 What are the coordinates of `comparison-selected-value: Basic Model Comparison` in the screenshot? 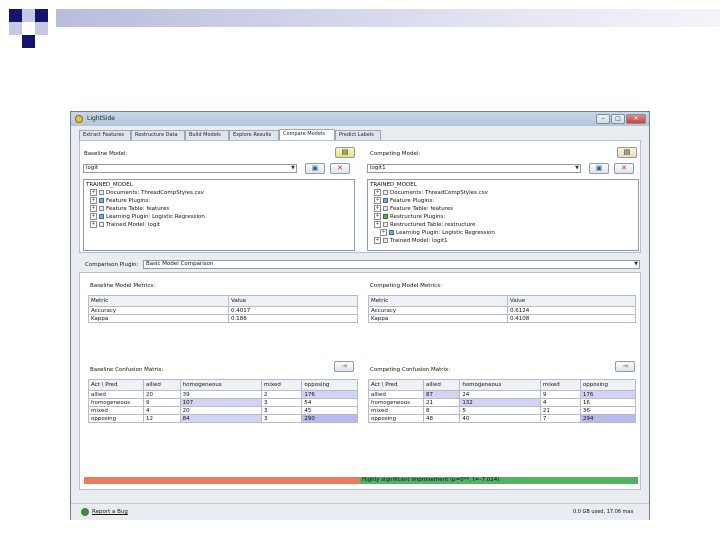 It's located at (180, 264).